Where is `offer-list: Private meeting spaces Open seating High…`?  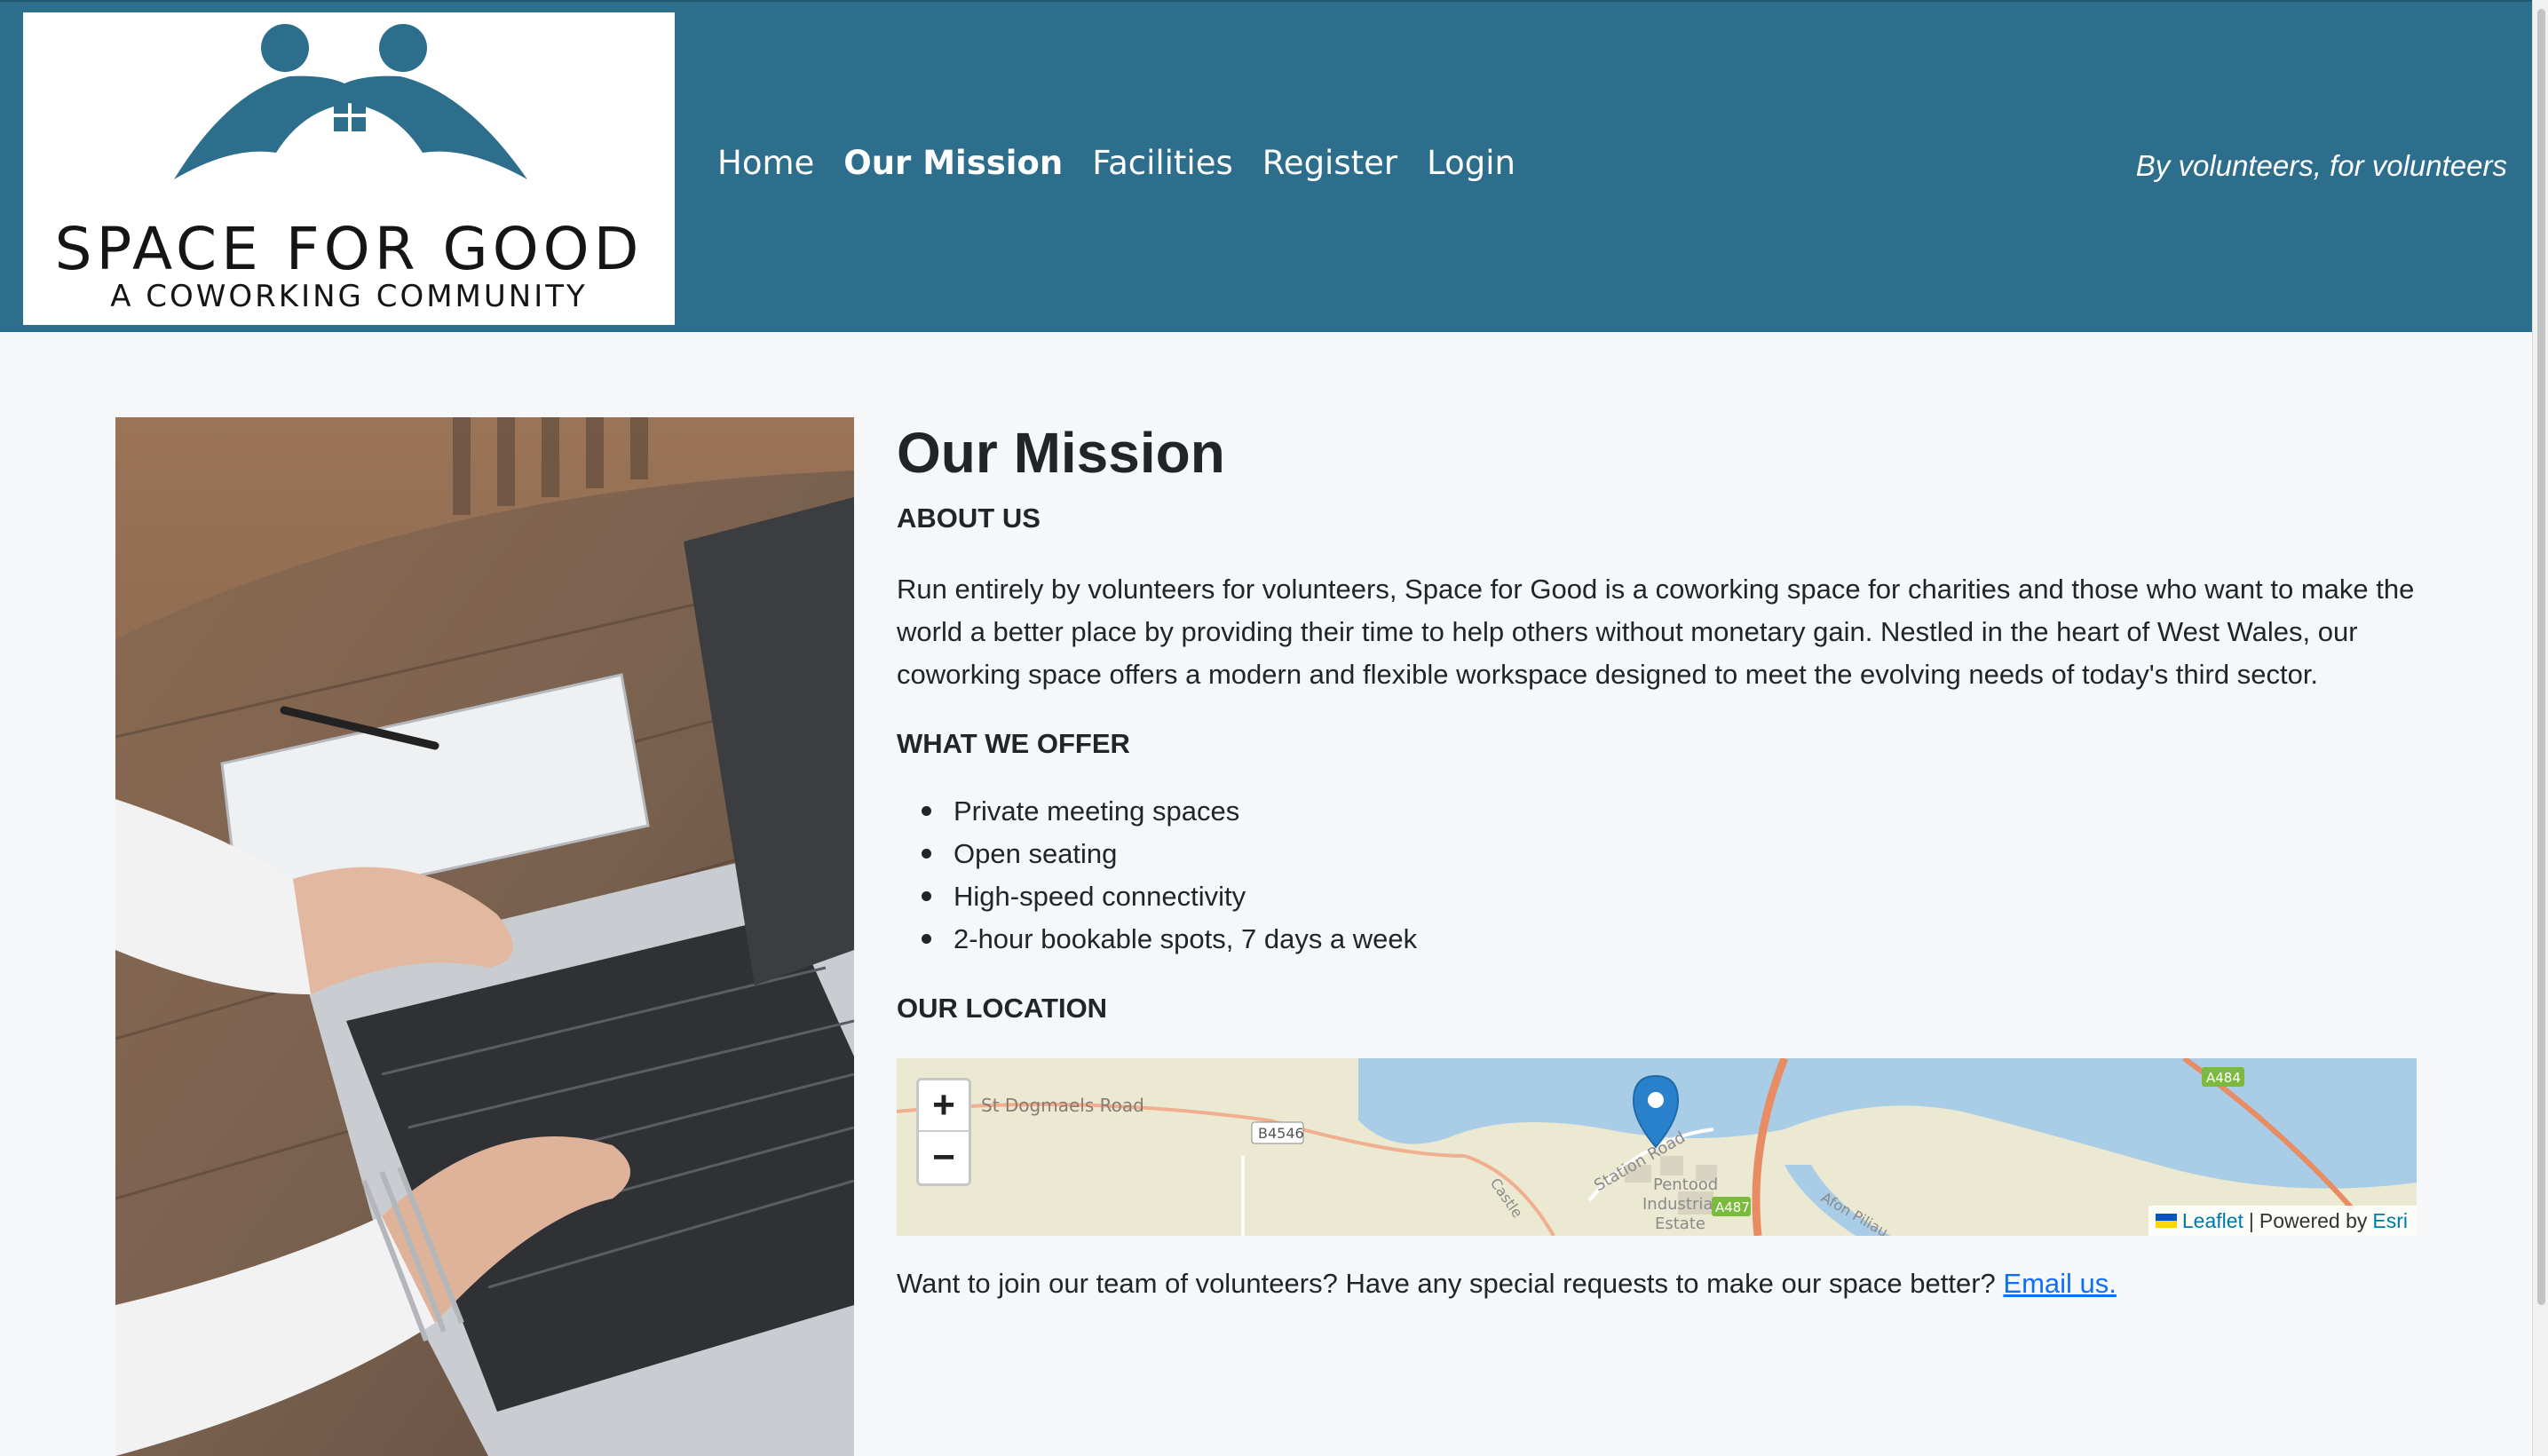
offer-list: Private meeting spaces Open seating High… is located at coordinates (1658, 875).